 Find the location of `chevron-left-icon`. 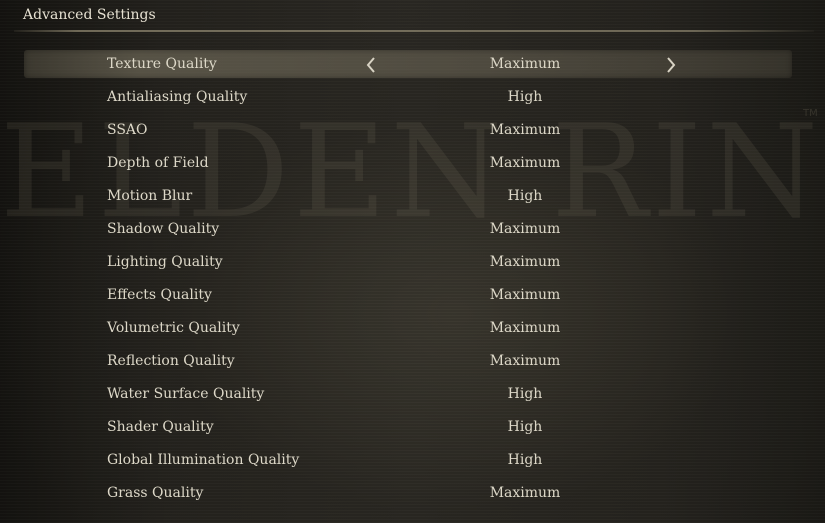

chevron-left-icon is located at coordinates (371, 64).